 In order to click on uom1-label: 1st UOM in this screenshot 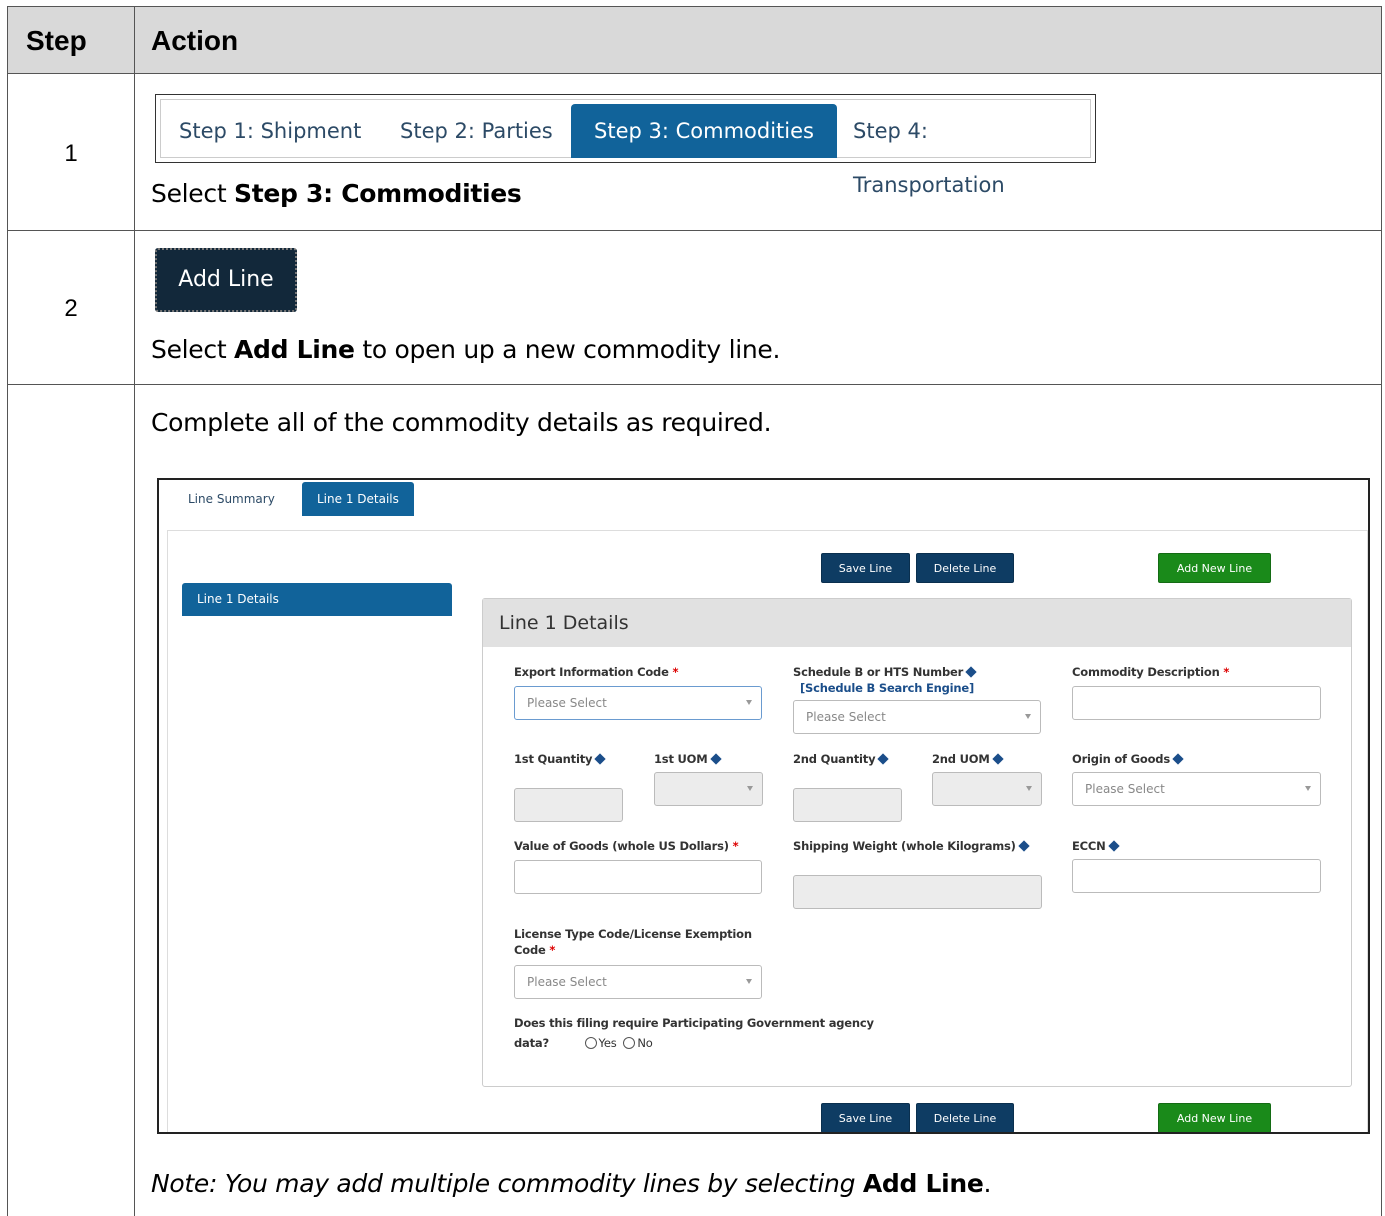, I will do `click(688, 759)`.